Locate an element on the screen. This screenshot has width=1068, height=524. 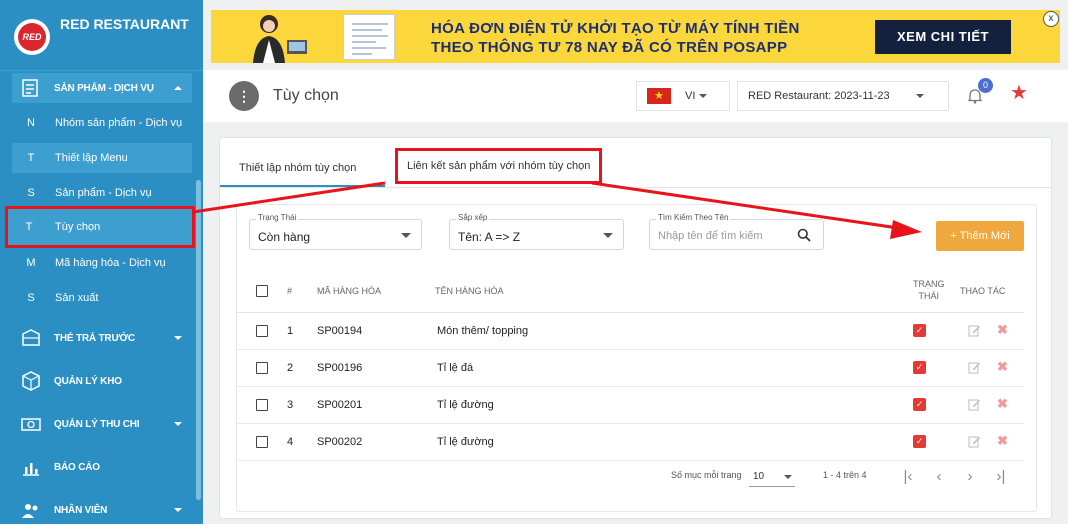
sidebar-item-label: Tùy chọn is located at coordinates (78, 227).